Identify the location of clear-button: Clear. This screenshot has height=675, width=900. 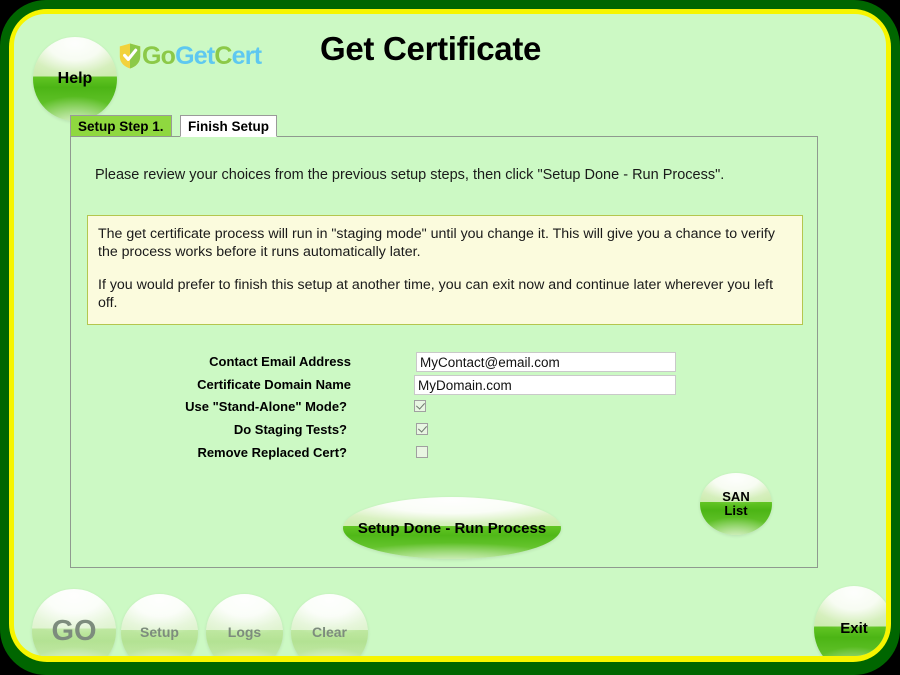
(329, 625).